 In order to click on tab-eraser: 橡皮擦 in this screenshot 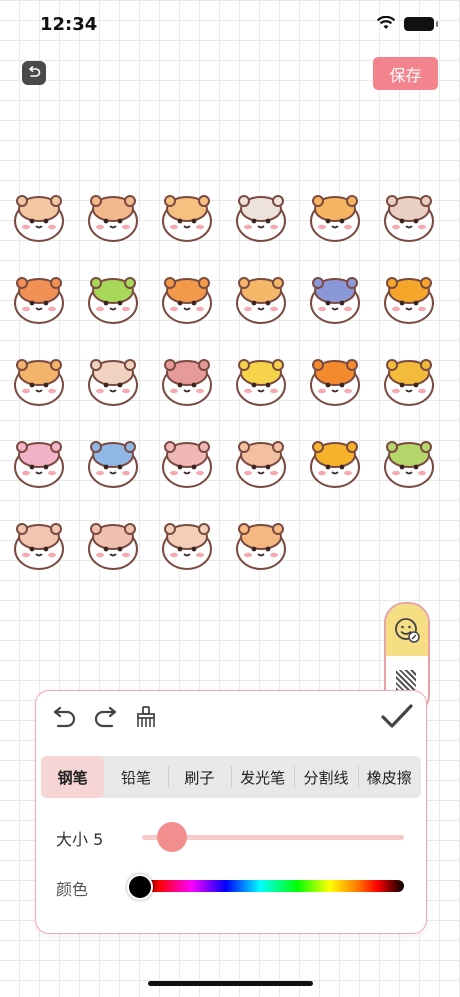, I will do `click(389, 777)`.